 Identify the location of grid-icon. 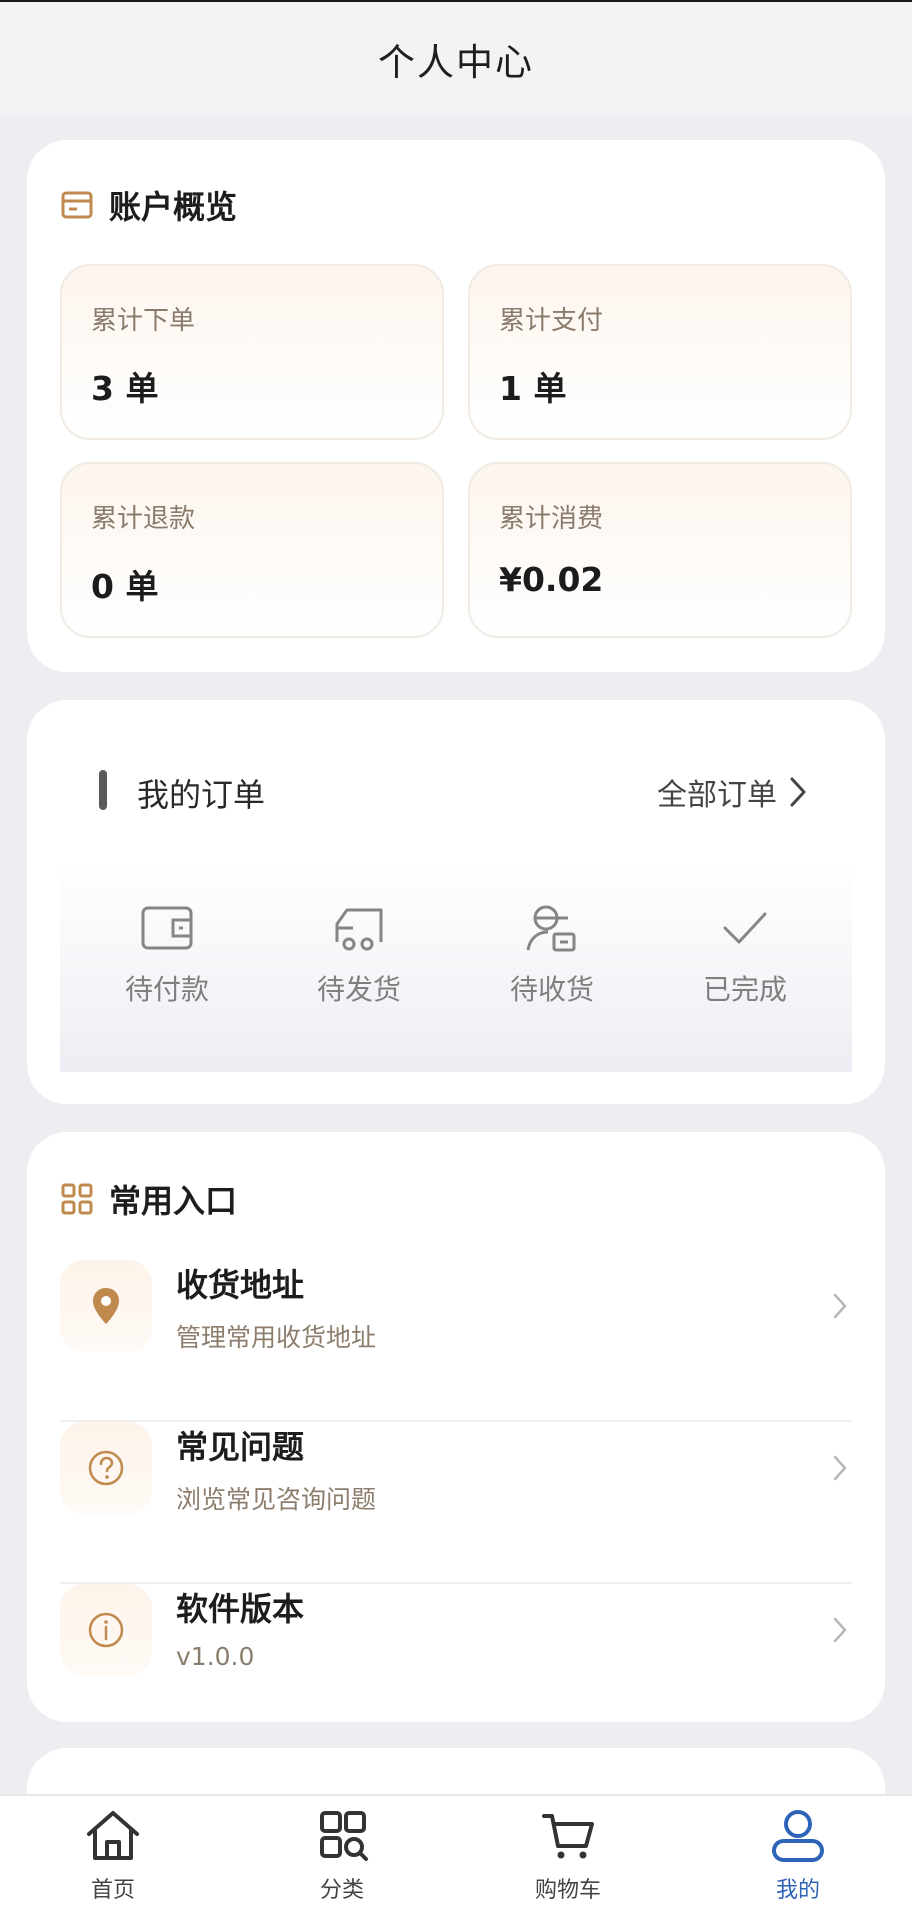
(77, 1199).